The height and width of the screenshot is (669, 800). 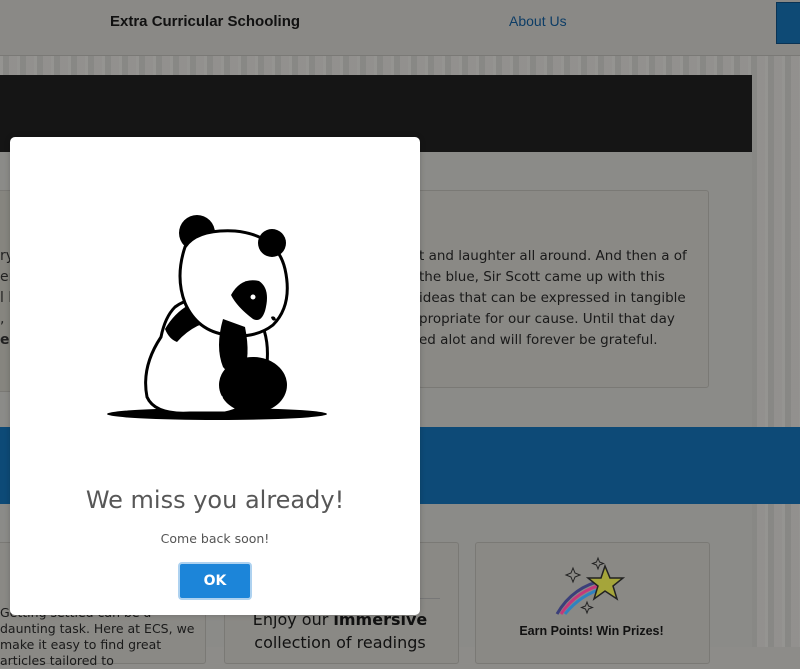 What do you see at coordinates (400, 28) in the screenshot?
I see `top-nav-bar: Extra Curricular Schooling About Us` at bounding box center [400, 28].